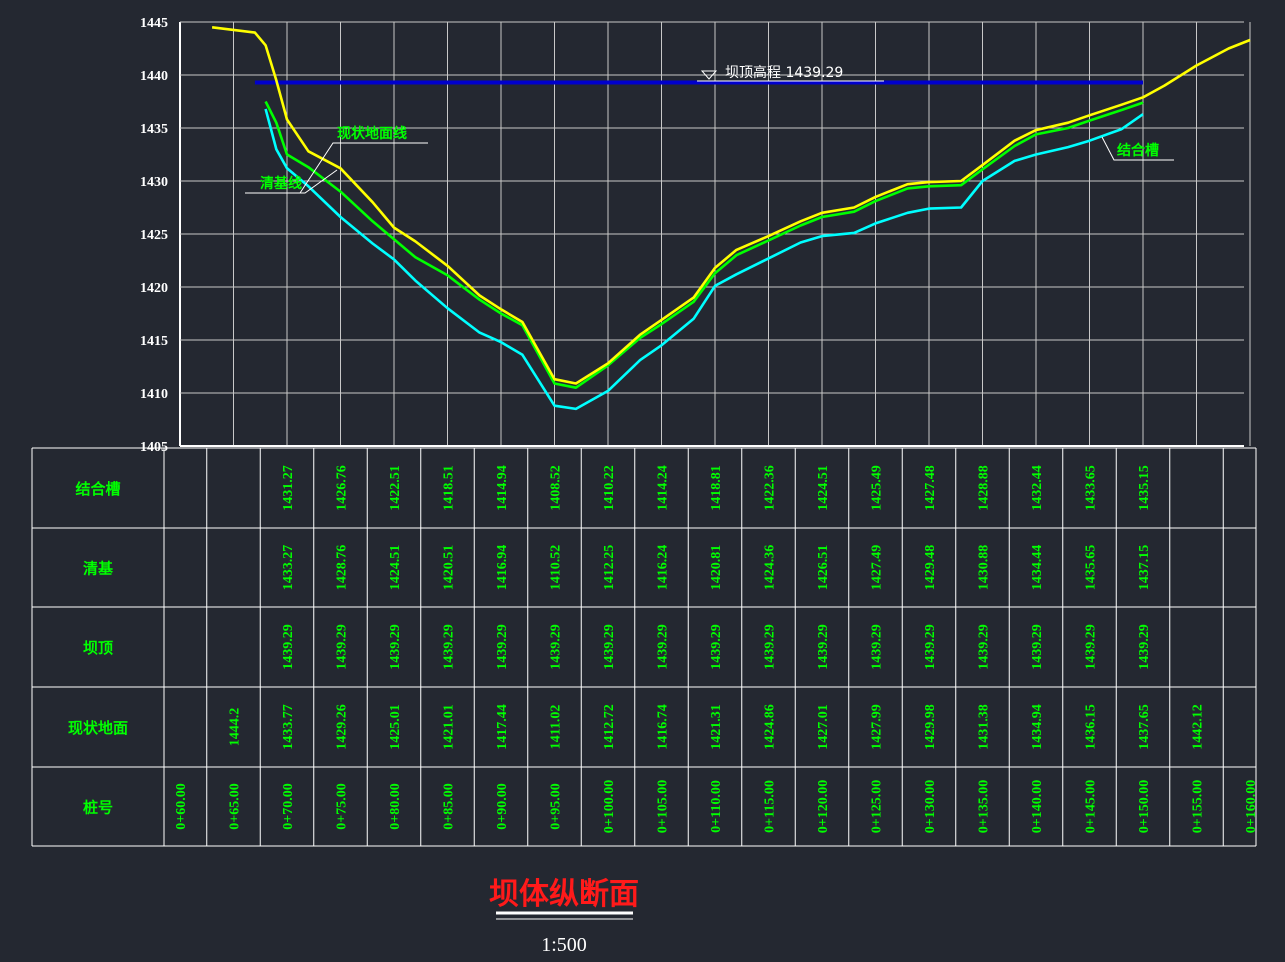 The image size is (1285, 962). I want to click on table-cell: 0+100.00, so click(609, 806).